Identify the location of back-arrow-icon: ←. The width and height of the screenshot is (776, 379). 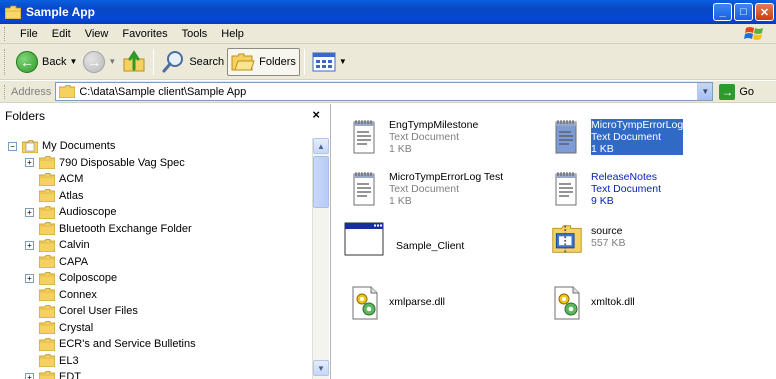
(27, 61).